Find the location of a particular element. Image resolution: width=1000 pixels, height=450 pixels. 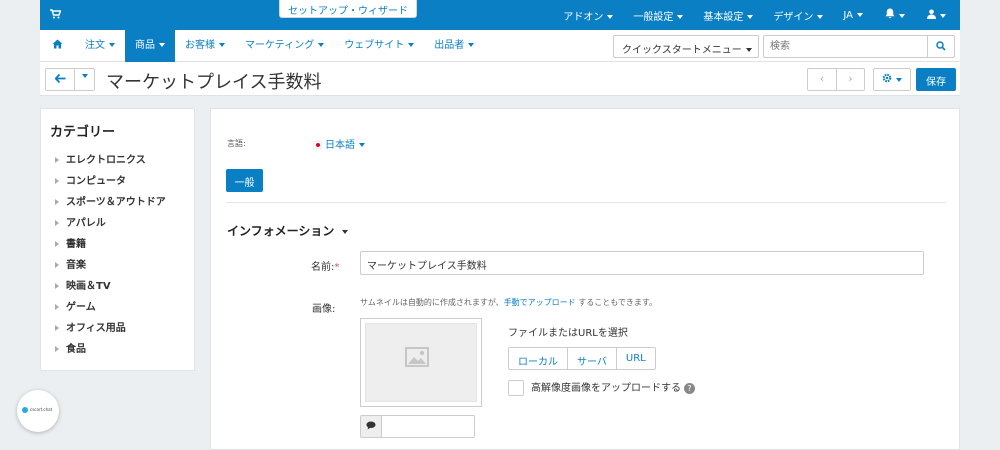

back-dropdown-toggle is located at coordinates (84, 79).